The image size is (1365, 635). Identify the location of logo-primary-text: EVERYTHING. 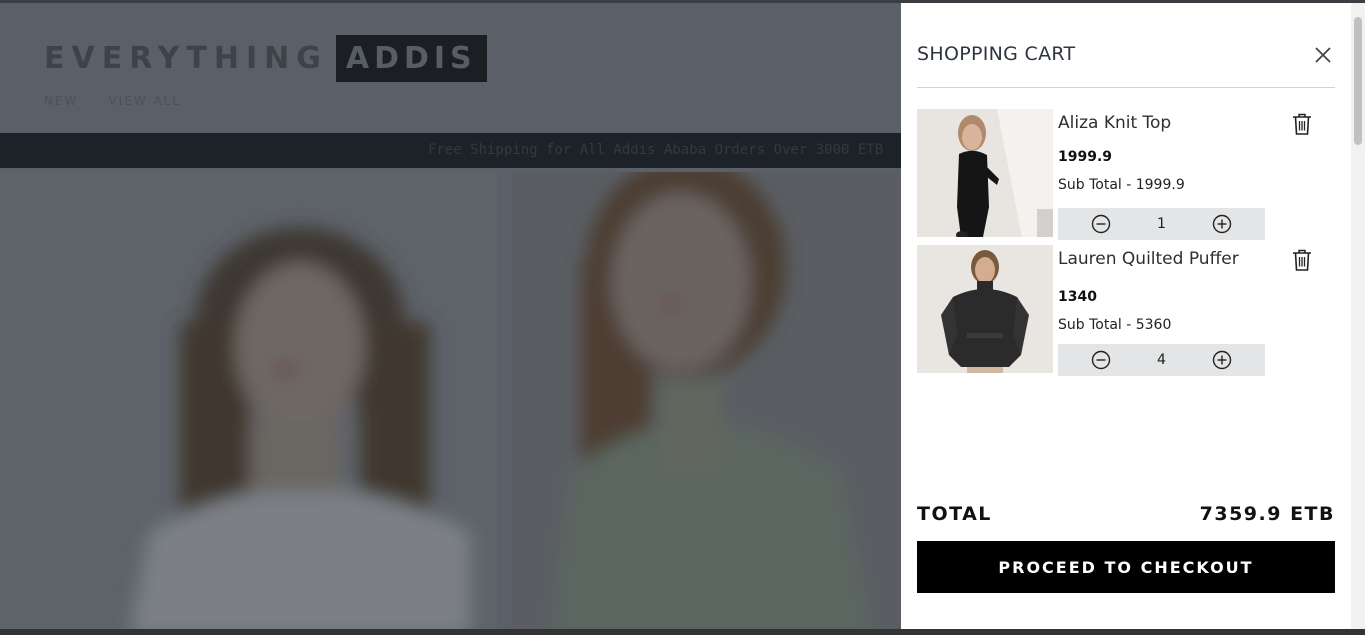
(186, 58).